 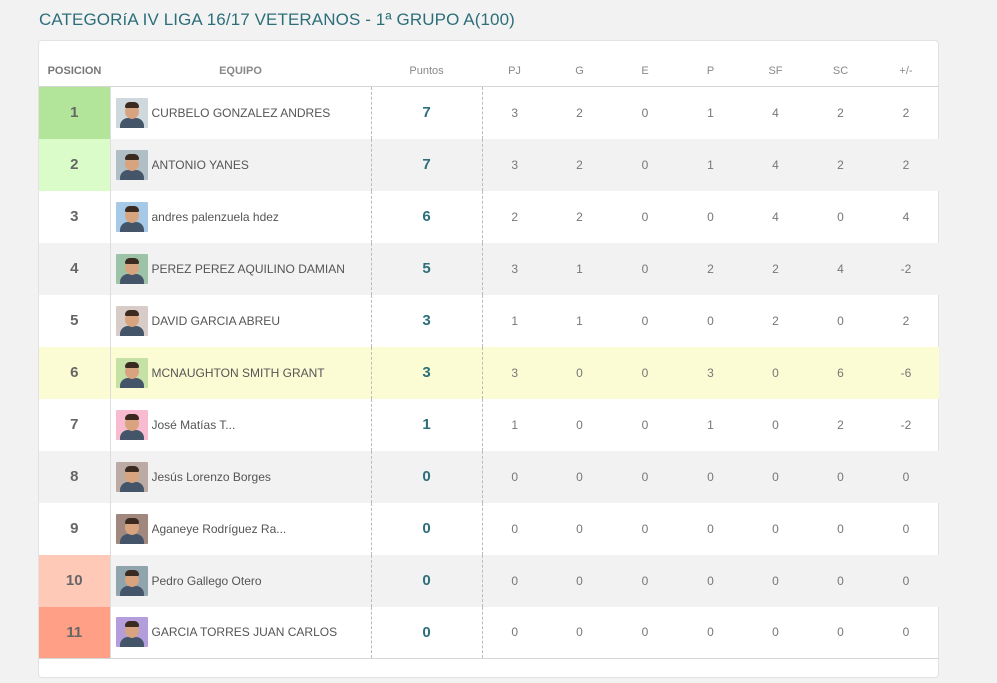 What do you see at coordinates (514, 71) in the screenshot?
I see `header-pj: PJ` at bounding box center [514, 71].